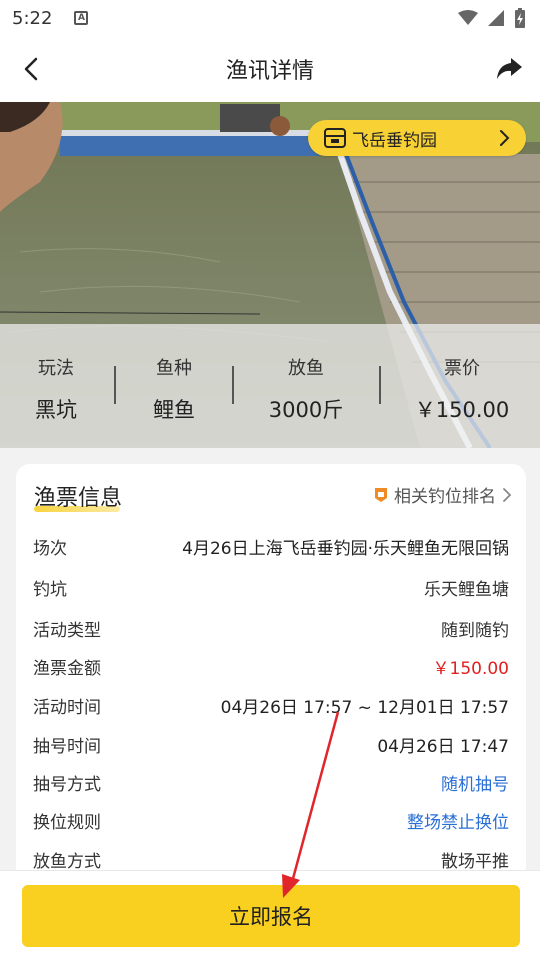 This screenshot has height=960, width=540. What do you see at coordinates (470, 669) in the screenshot?
I see `row-value: ￥150.00` at bounding box center [470, 669].